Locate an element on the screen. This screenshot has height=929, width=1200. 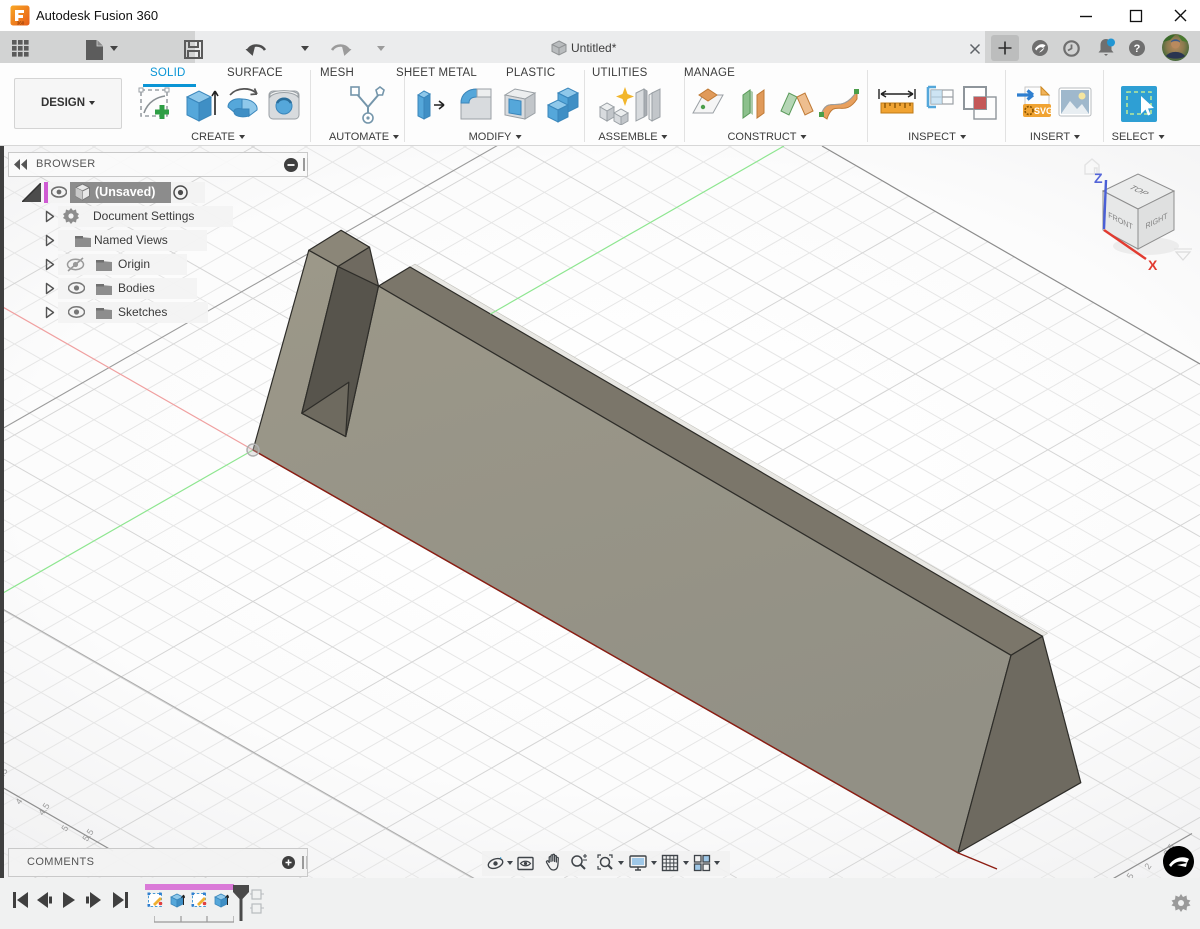
svg-text: Z is located at coordinates (1098, 178).